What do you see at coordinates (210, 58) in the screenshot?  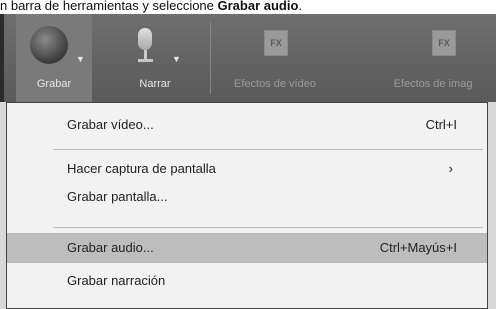 I see `toolbar-divider` at bounding box center [210, 58].